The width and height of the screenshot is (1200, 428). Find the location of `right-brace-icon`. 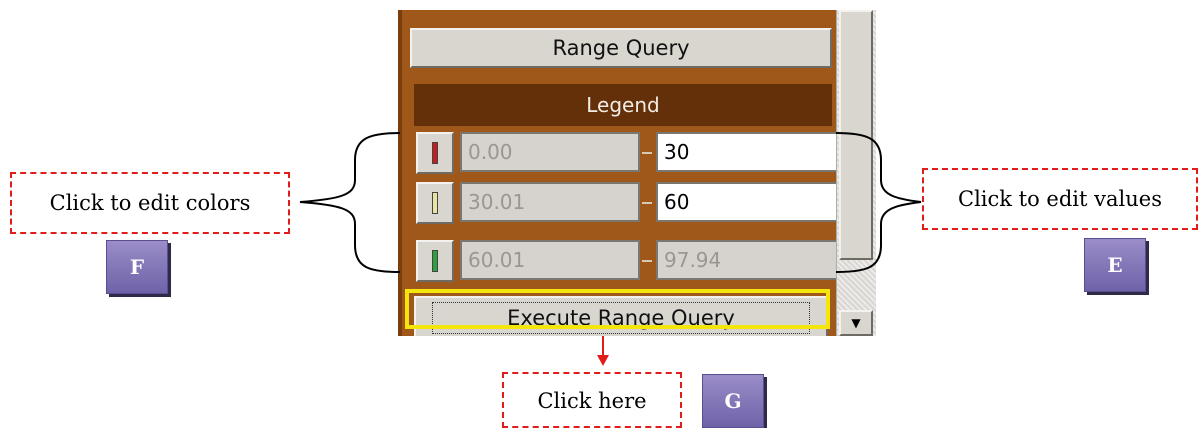

right-brace-icon is located at coordinates (878, 202).